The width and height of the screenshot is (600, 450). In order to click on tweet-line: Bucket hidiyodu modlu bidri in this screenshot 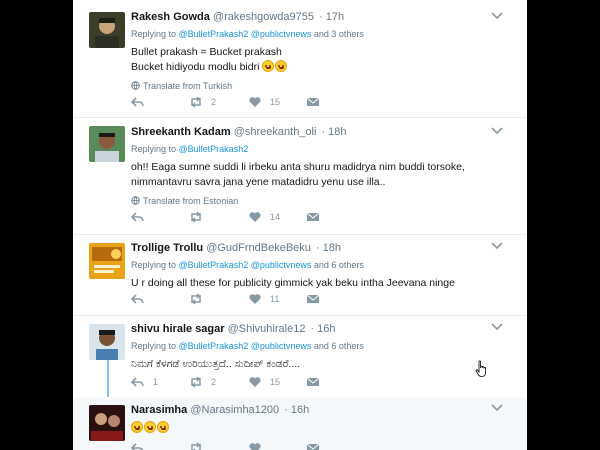, I will do `click(195, 67)`.